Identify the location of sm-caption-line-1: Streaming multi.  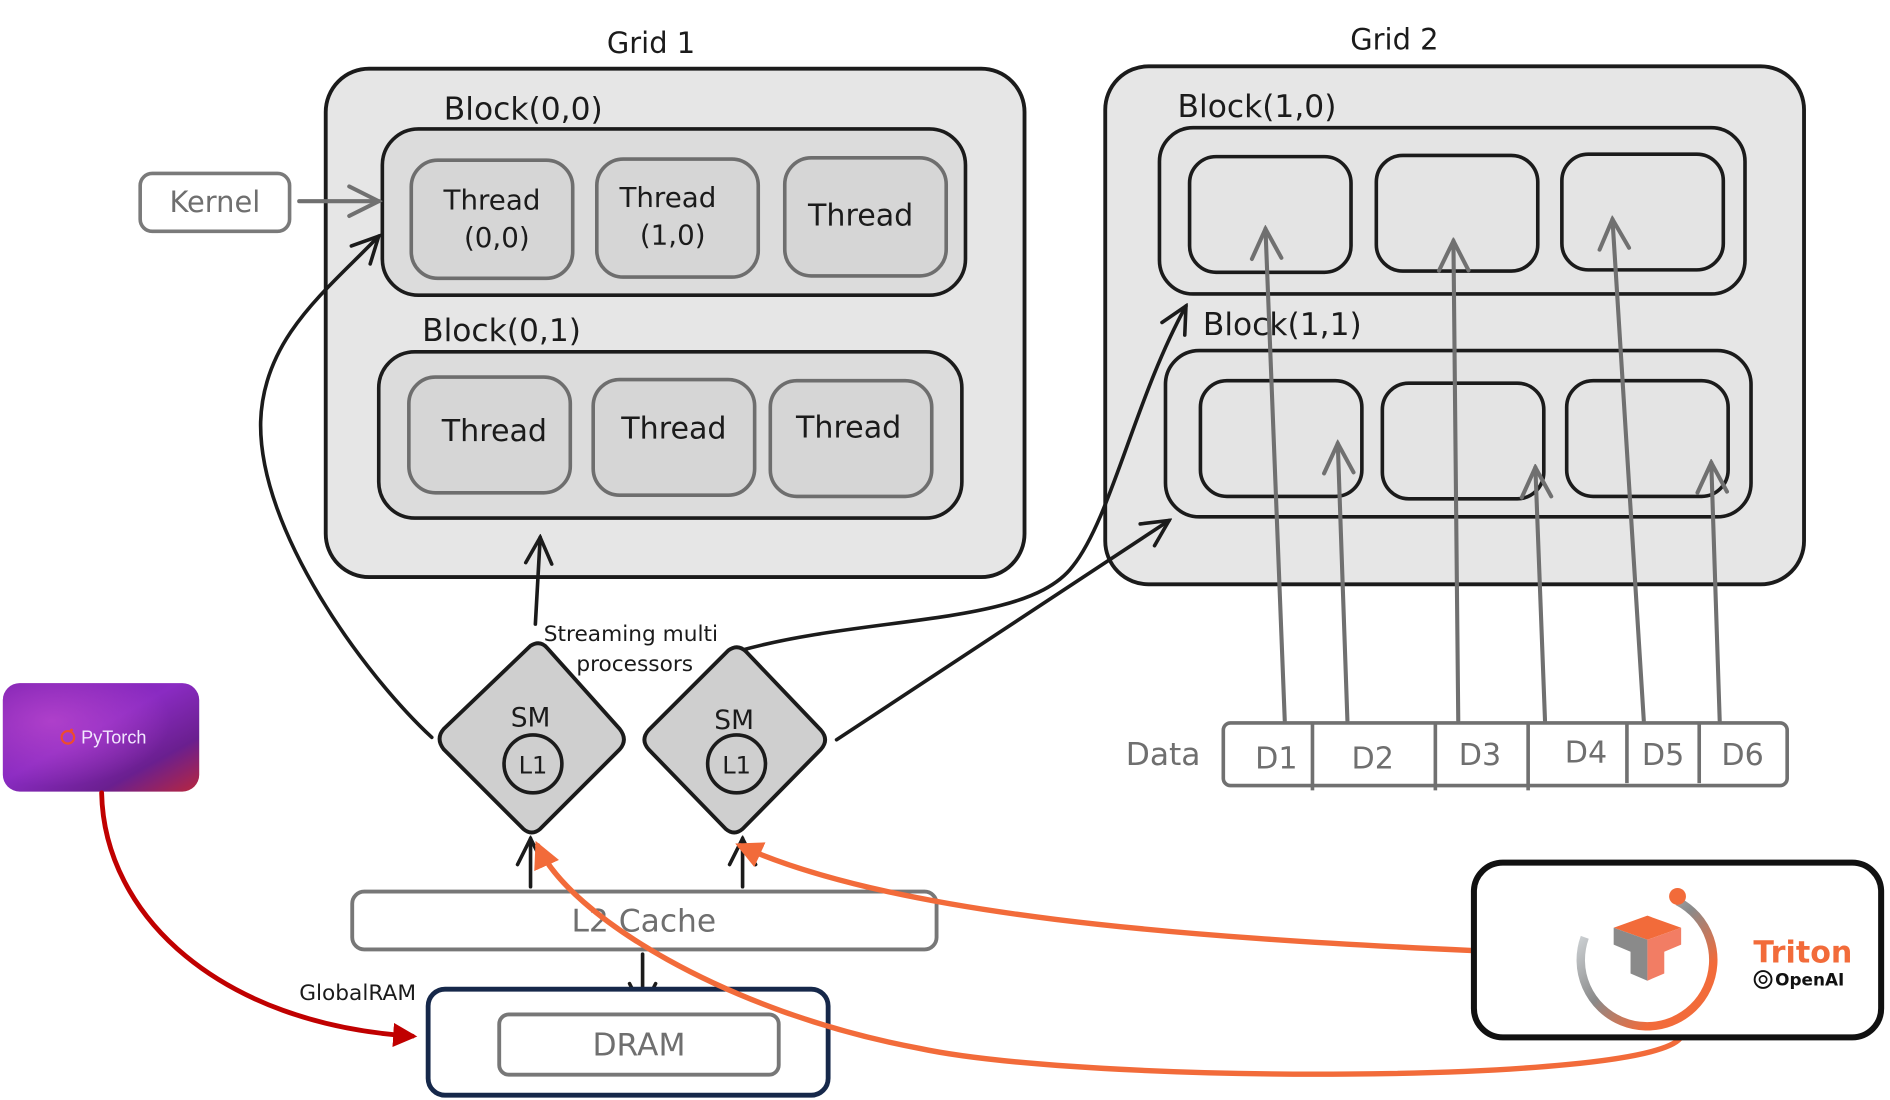
(631, 634).